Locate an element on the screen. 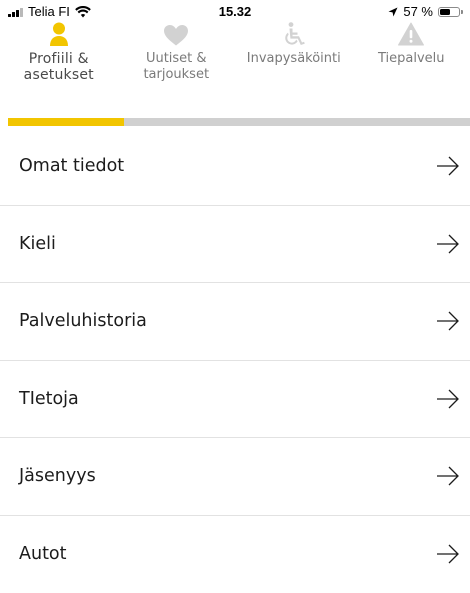 This screenshot has width=470, height=593. menu-item-label: Omat tiedot is located at coordinates (71, 166).